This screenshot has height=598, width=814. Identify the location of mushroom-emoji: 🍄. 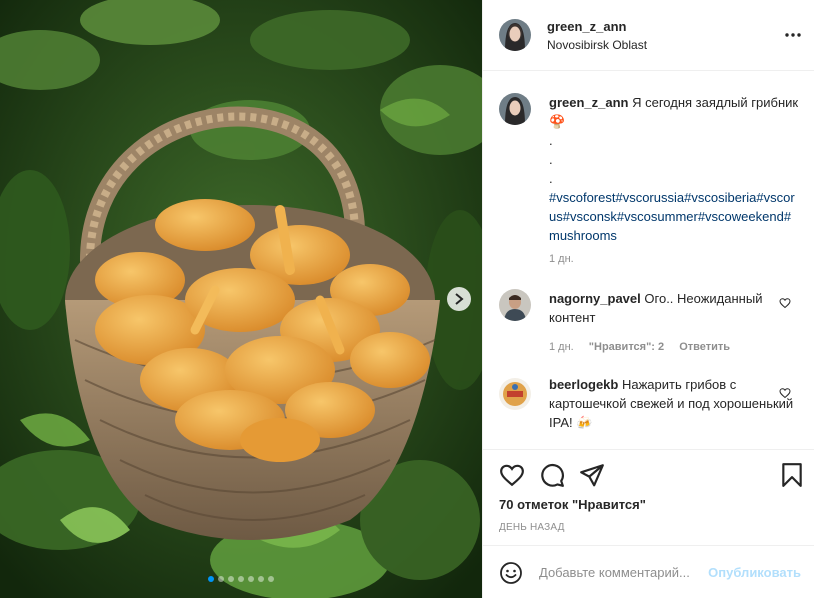
(557, 121).